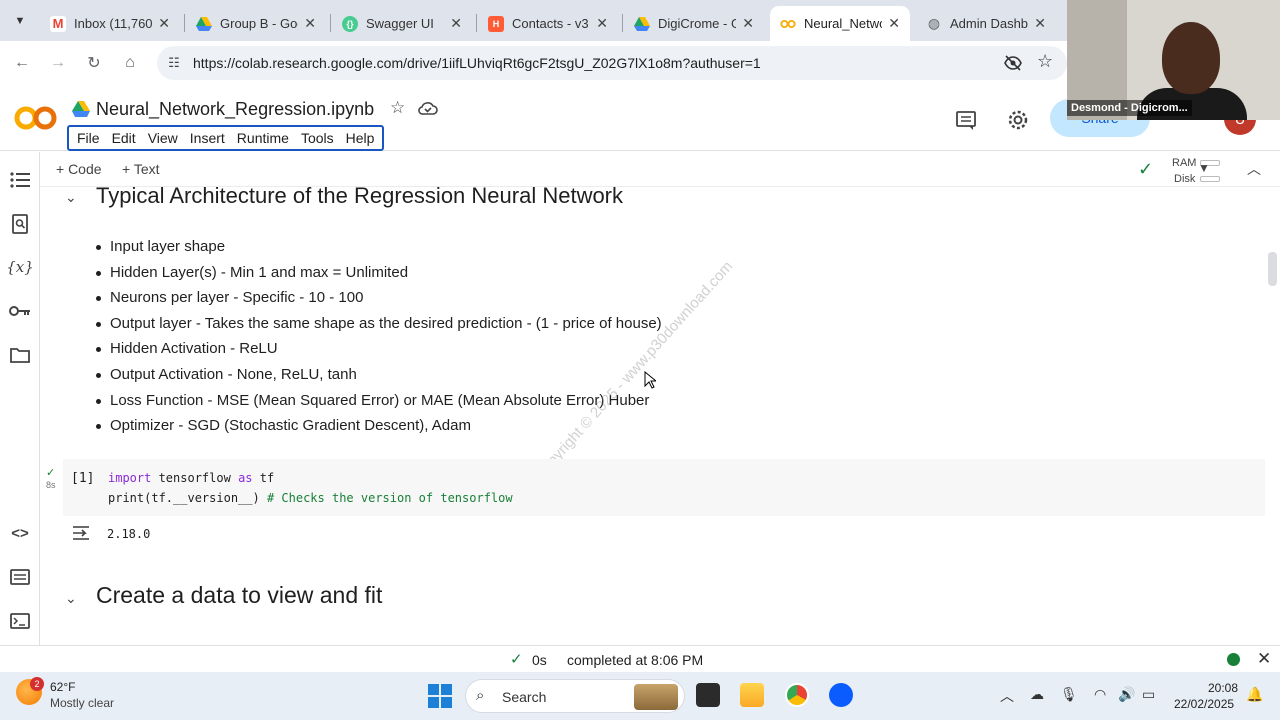 This screenshot has width=1280, height=720. What do you see at coordinates (129, 534) in the screenshot?
I see `cell-output: 2.18.0` at bounding box center [129, 534].